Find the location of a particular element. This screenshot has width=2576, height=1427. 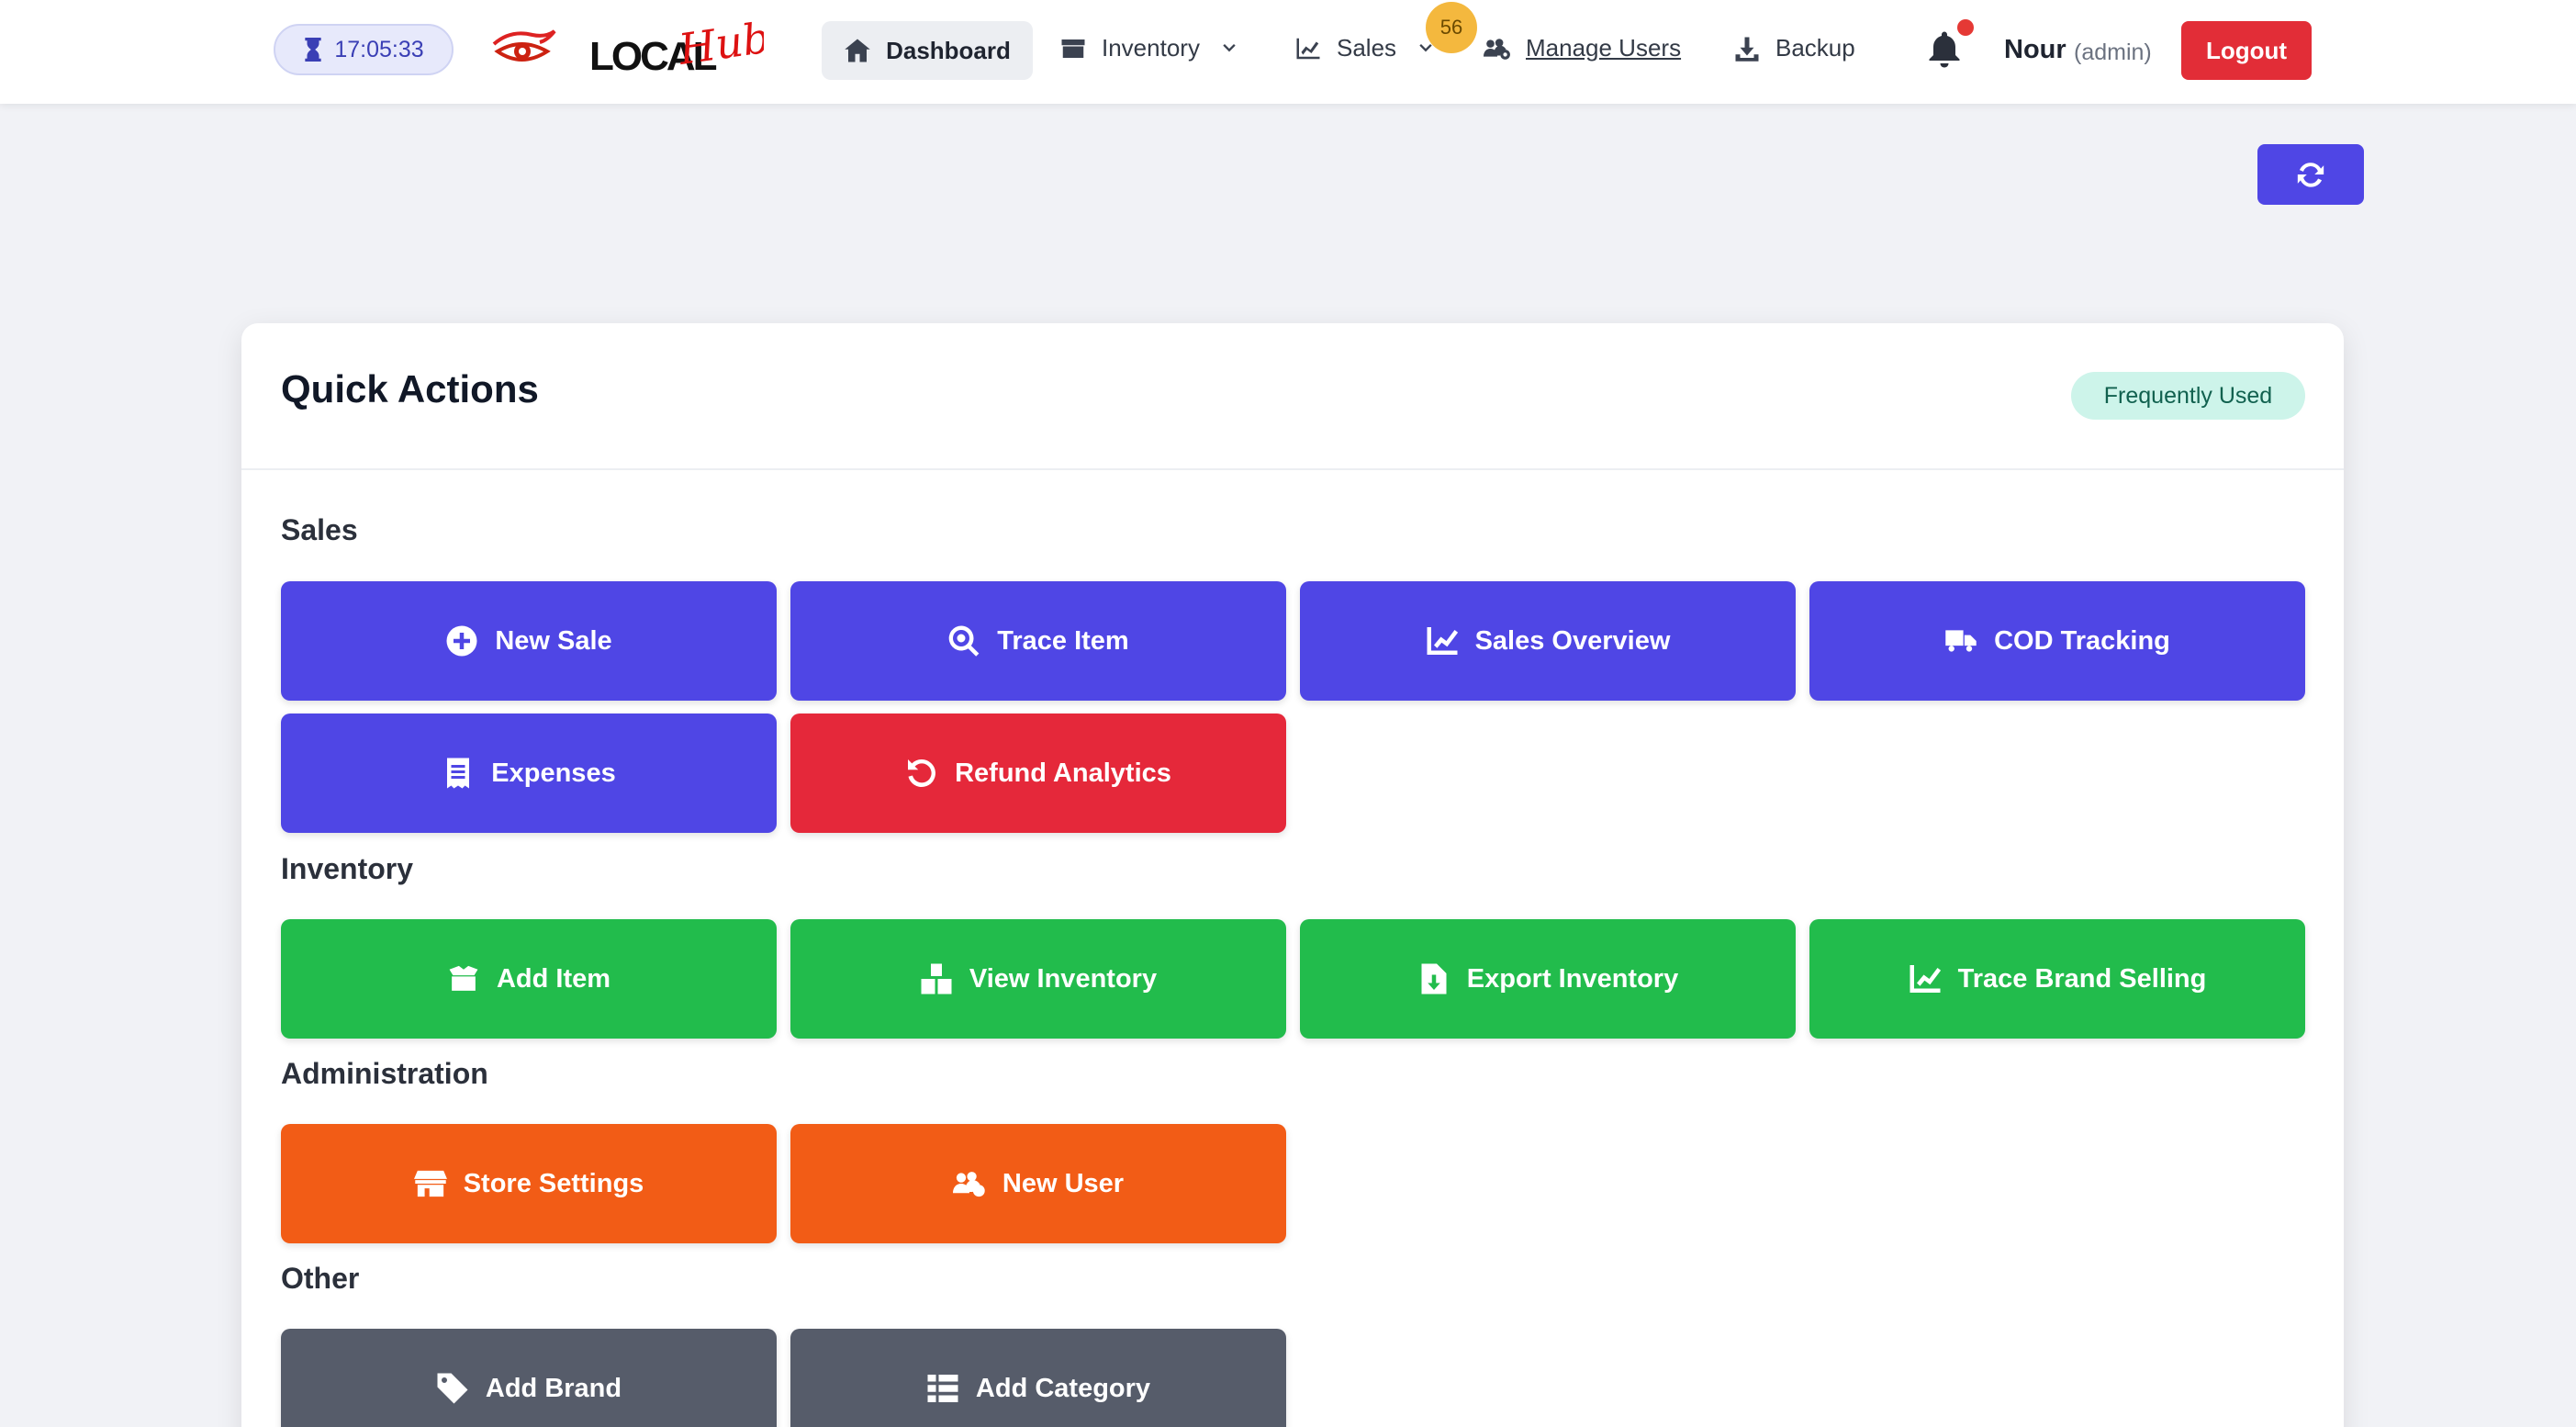

new-sale-label: New Sale is located at coordinates (553, 640).